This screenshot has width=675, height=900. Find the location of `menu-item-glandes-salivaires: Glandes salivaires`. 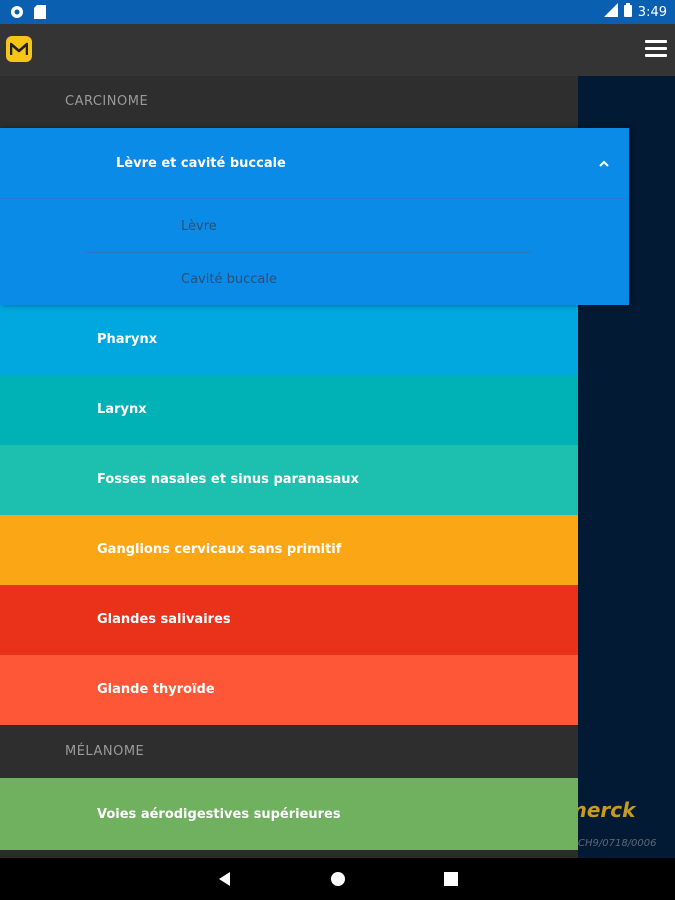

menu-item-glandes-salivaires: Glandes salivaires is located at coordinates (289, 620).